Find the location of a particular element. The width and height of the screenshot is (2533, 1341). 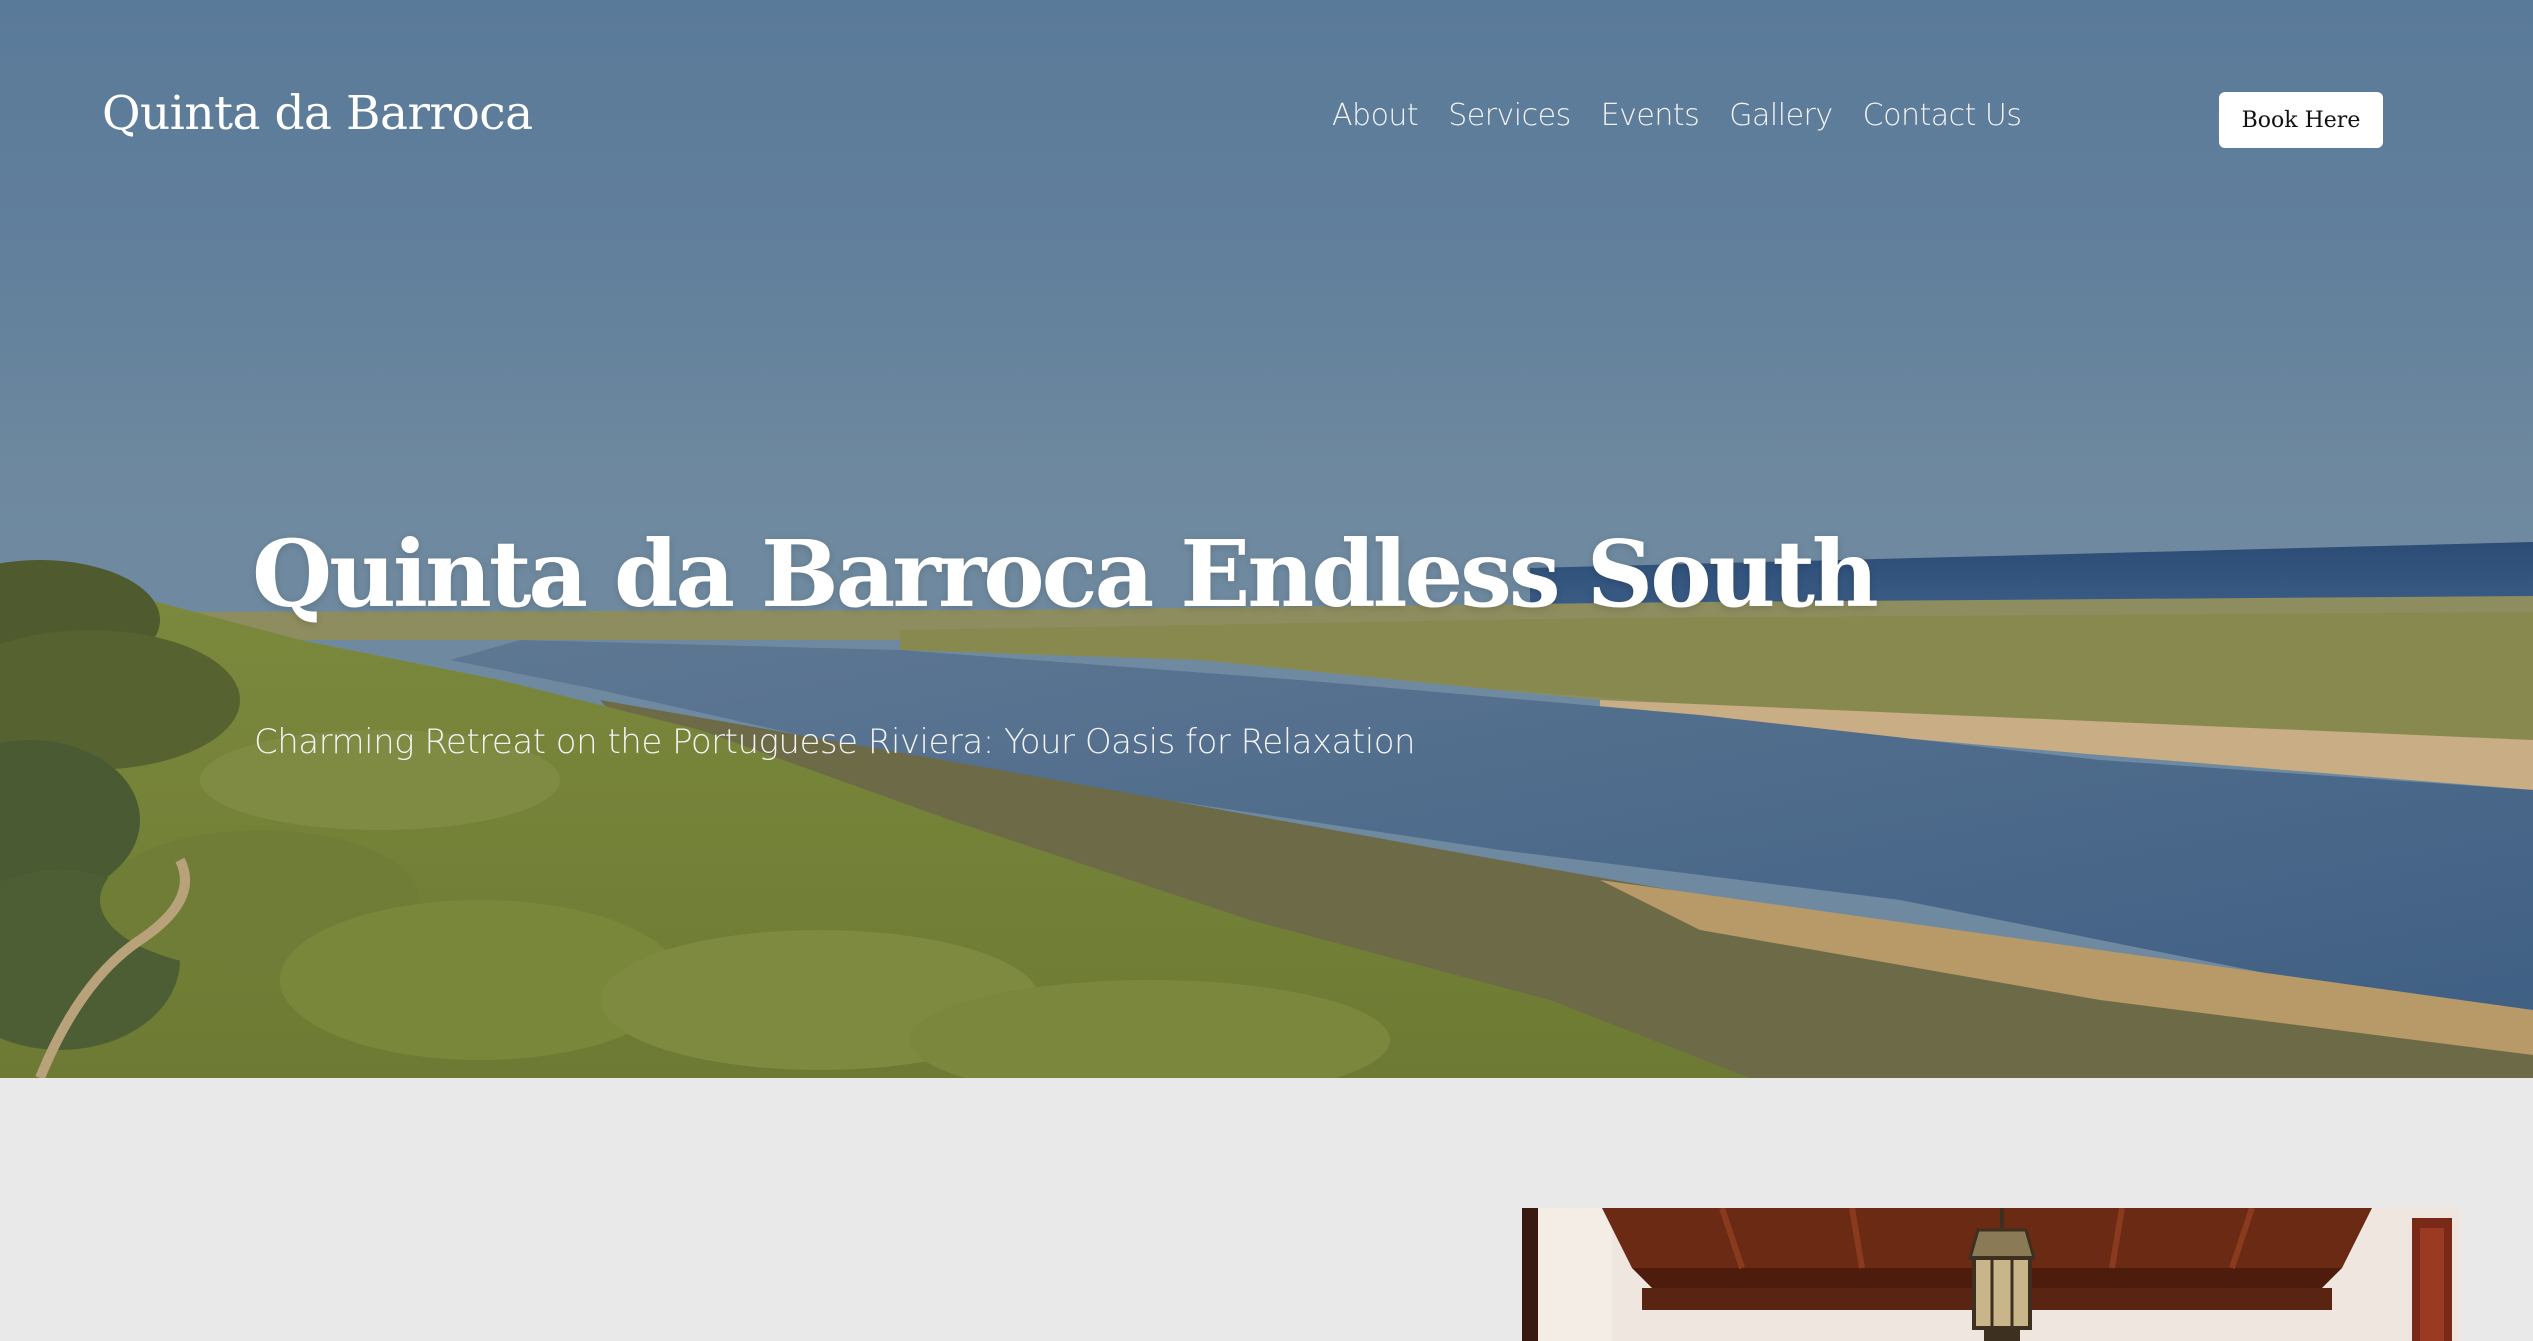

nav-gallery: Gallery is located at coordinates (1781, 115).